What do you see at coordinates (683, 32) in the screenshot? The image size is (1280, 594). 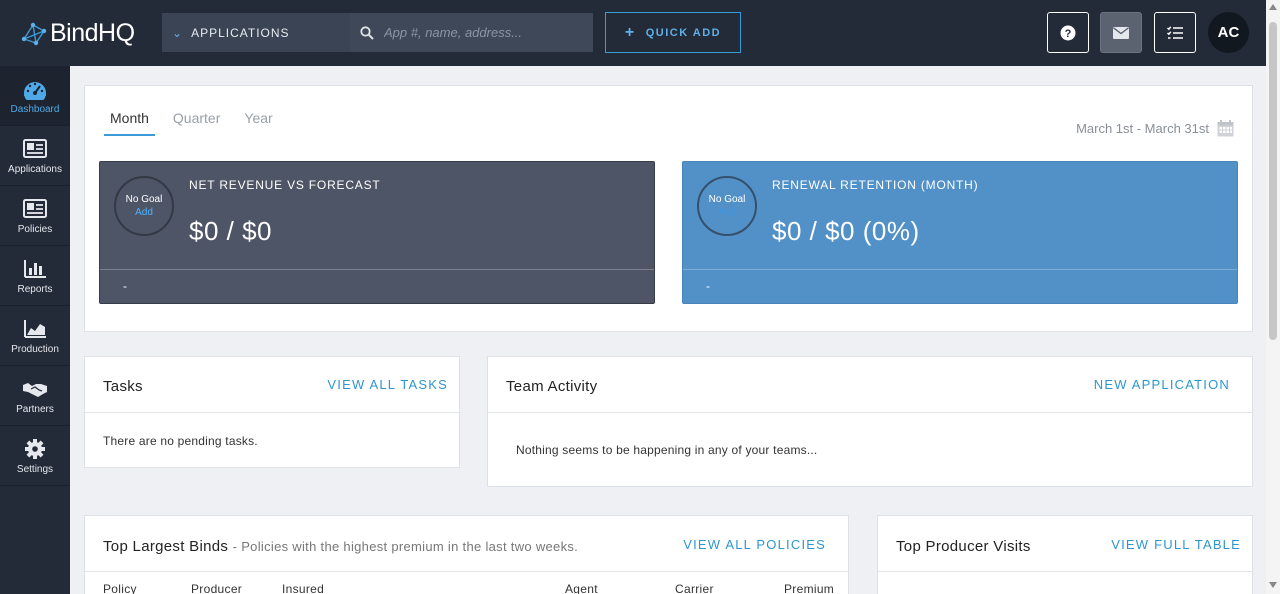 I see `quick-add-label: QUICK ADD` at bounding box center [683, 32].